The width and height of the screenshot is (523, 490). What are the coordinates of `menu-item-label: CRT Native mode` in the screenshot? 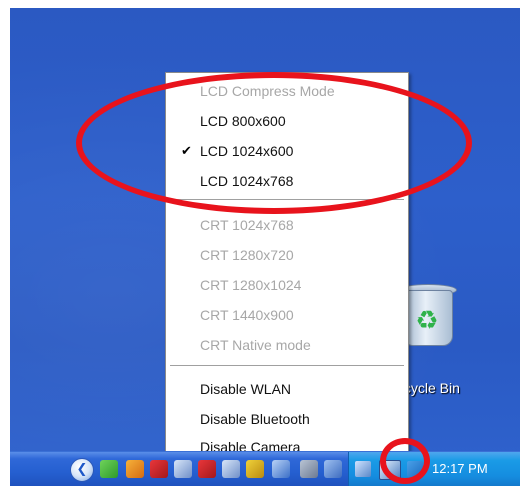 It's located at (255, 345).